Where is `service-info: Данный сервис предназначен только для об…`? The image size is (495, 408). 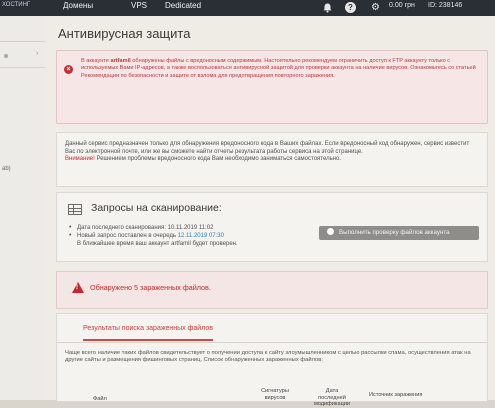 service-info: Данный сервис предназначен только для об… is located at coordinates (272, 159).